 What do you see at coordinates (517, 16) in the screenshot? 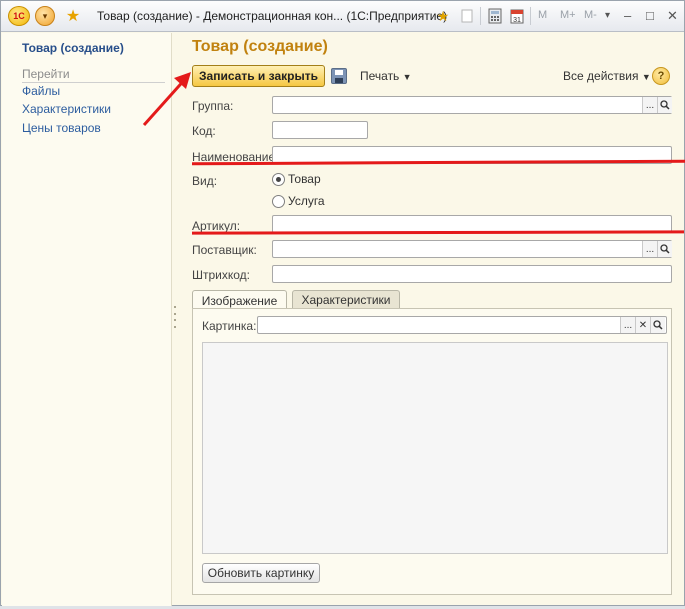
I see `calendar-icon: 31` at bounding box center [517, 16].